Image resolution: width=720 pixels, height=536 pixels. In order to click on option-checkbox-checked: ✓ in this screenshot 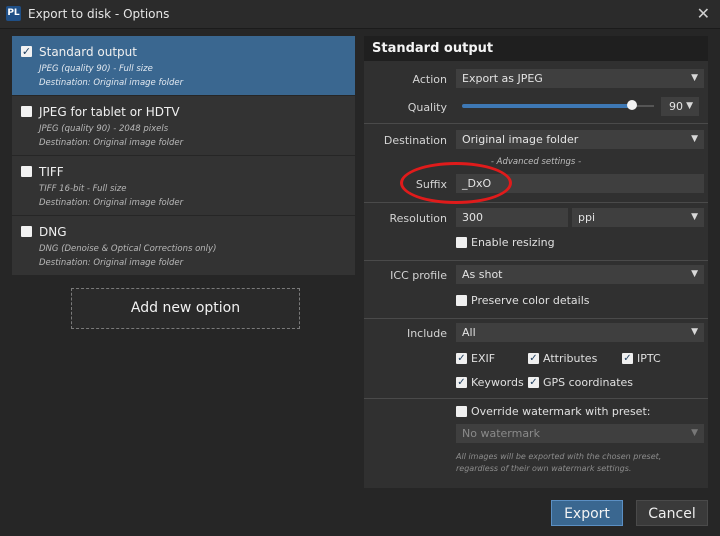, I will do `click(26, 51)`.